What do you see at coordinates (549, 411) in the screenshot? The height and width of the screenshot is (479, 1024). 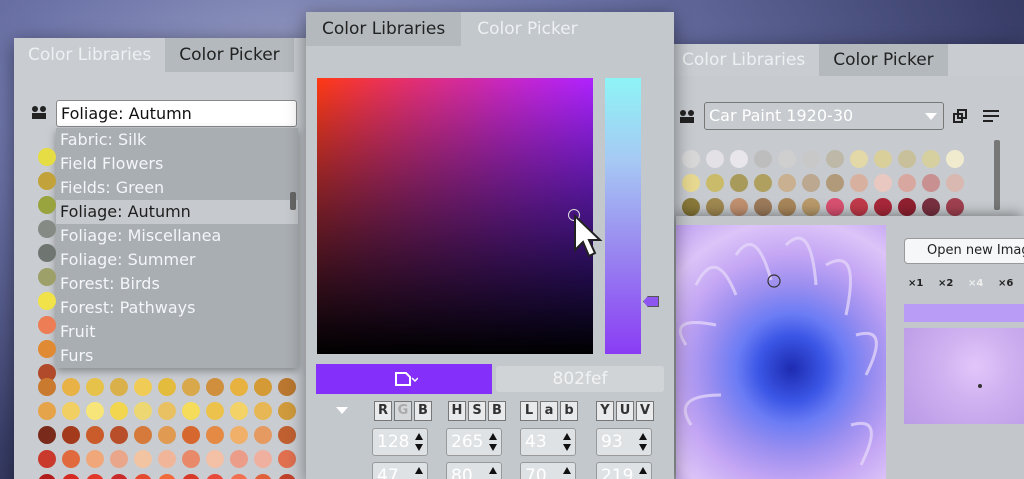 I see `mode-lab-button: L a b` at bounding box center [549, 411].